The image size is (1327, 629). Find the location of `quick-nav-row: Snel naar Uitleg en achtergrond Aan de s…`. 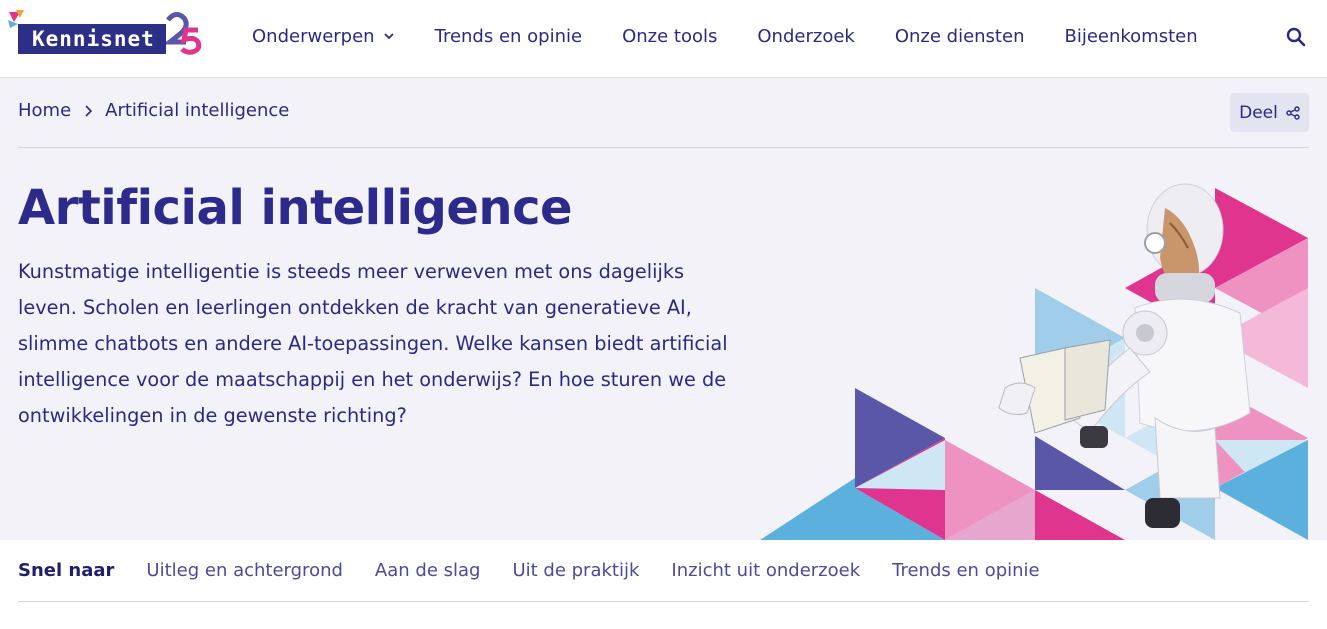

quick-nav-row: Snel naar Uitleg en achtergrond Aan de s… is located at coordinates (545, 570).